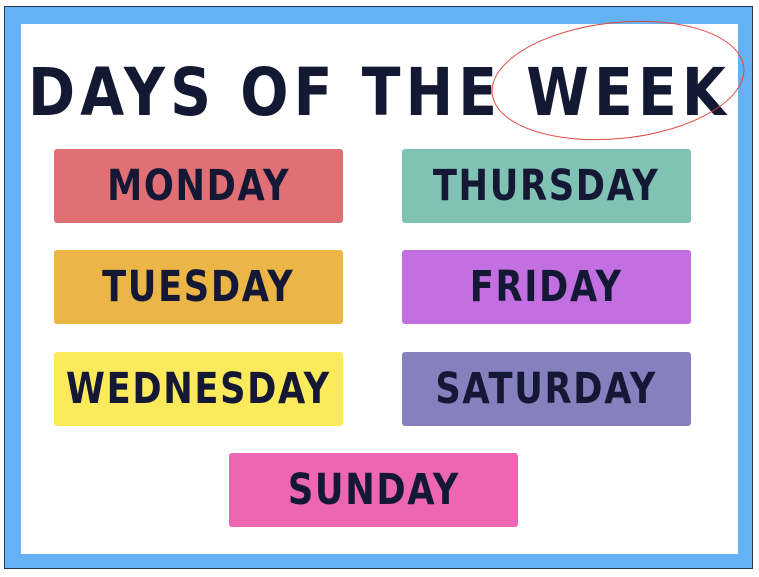  I want to click on day-label-tuesday: TUESDAY, so click(198, 287).